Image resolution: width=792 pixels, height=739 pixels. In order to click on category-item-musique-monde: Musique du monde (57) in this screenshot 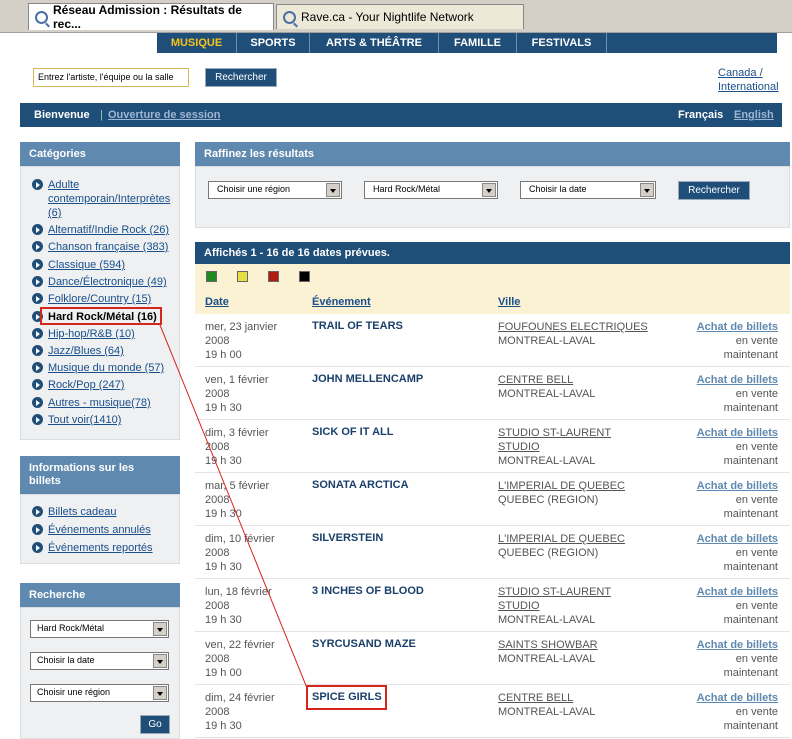, I will do `click(98, 368)`.